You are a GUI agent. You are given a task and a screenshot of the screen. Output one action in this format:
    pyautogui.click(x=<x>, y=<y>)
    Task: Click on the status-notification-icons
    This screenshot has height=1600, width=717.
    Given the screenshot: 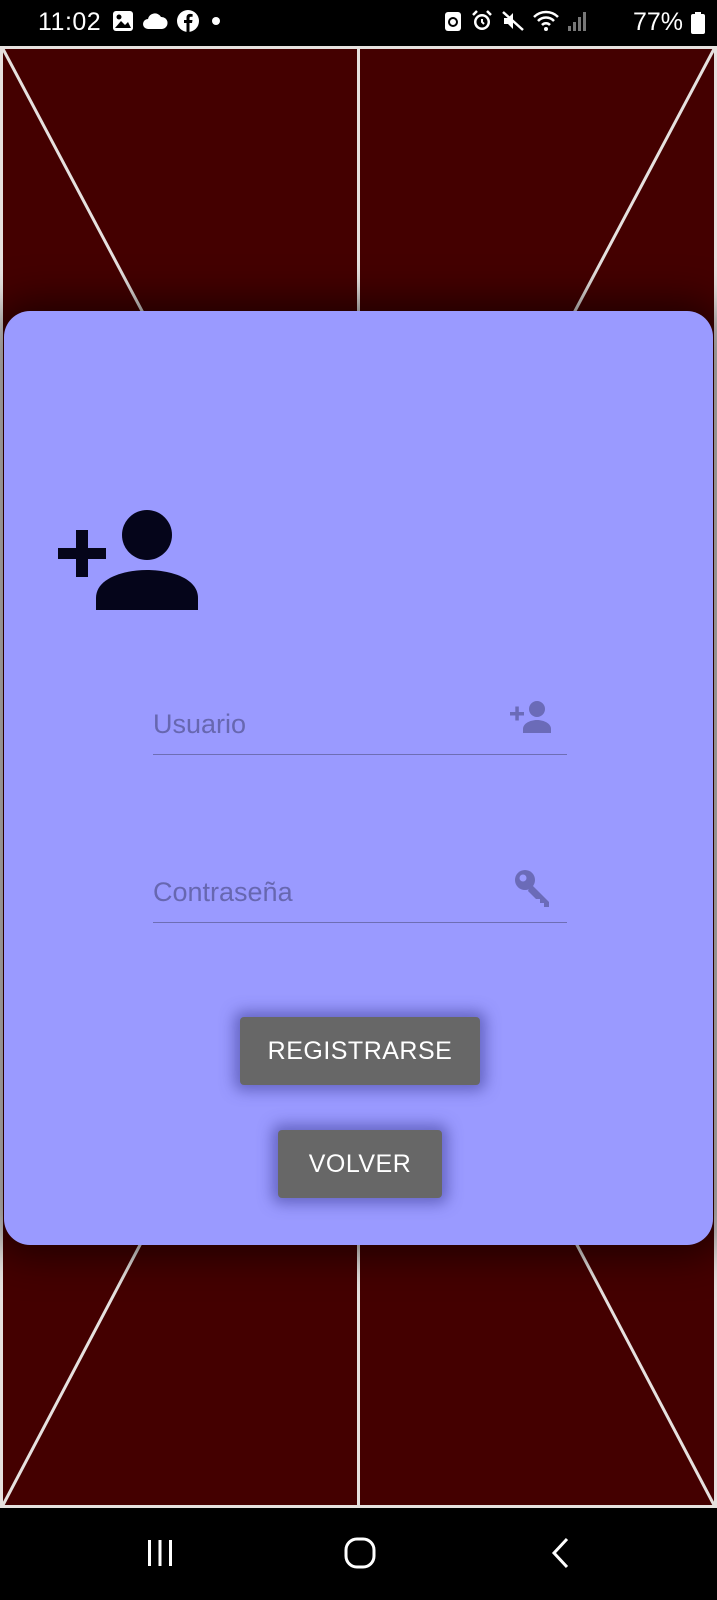 What is the action you would take?
    pyautogui.click(x=168, y=23)
    